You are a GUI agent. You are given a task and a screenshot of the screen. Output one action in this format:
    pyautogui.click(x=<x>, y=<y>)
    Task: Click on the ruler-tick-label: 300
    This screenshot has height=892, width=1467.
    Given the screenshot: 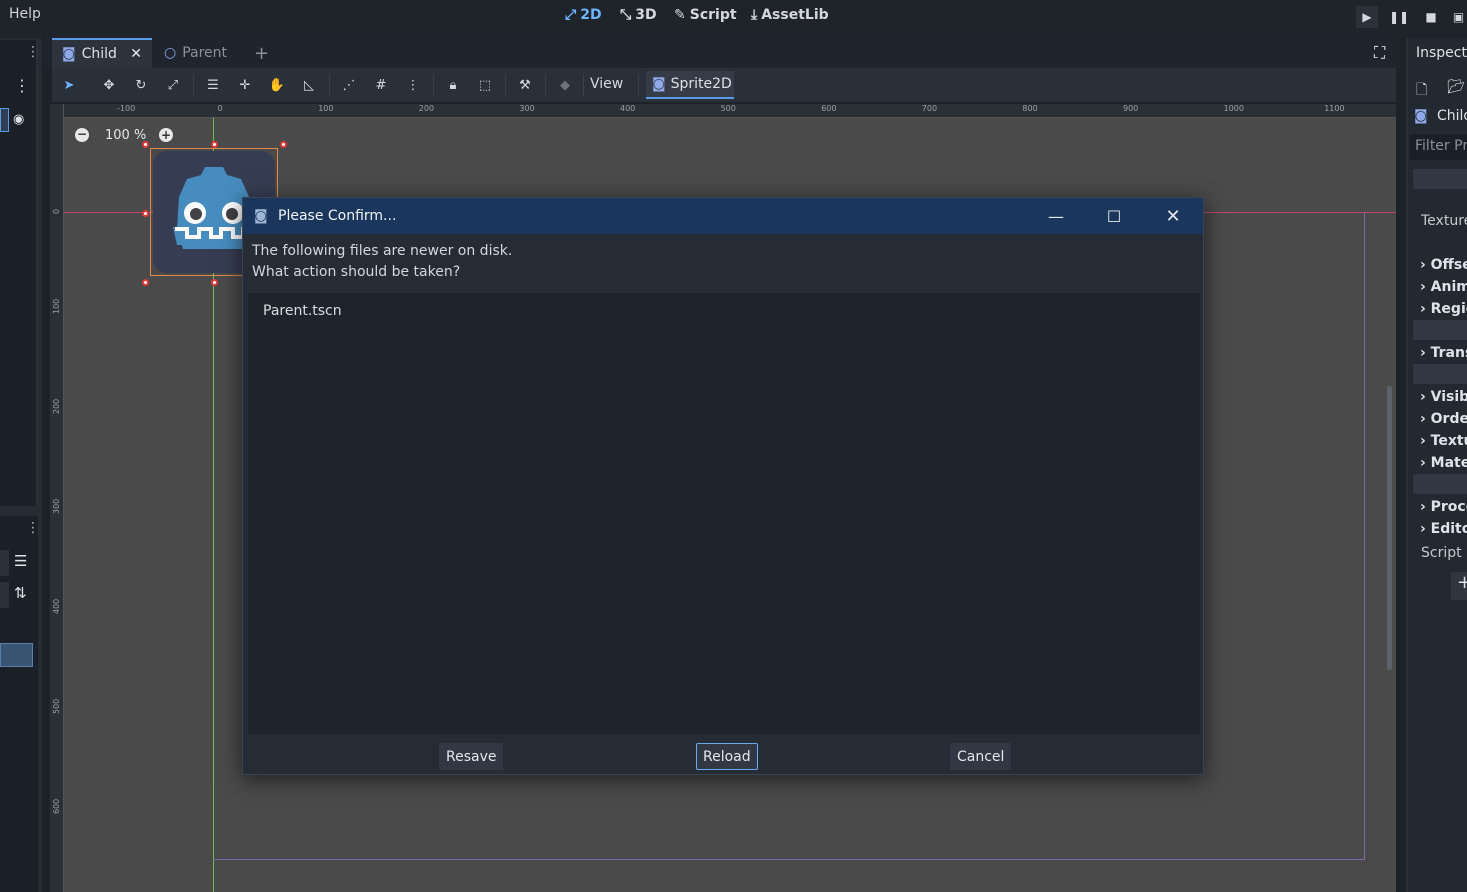 What is the action you would take?
    pyautogui.click(x=56, y=506)
    